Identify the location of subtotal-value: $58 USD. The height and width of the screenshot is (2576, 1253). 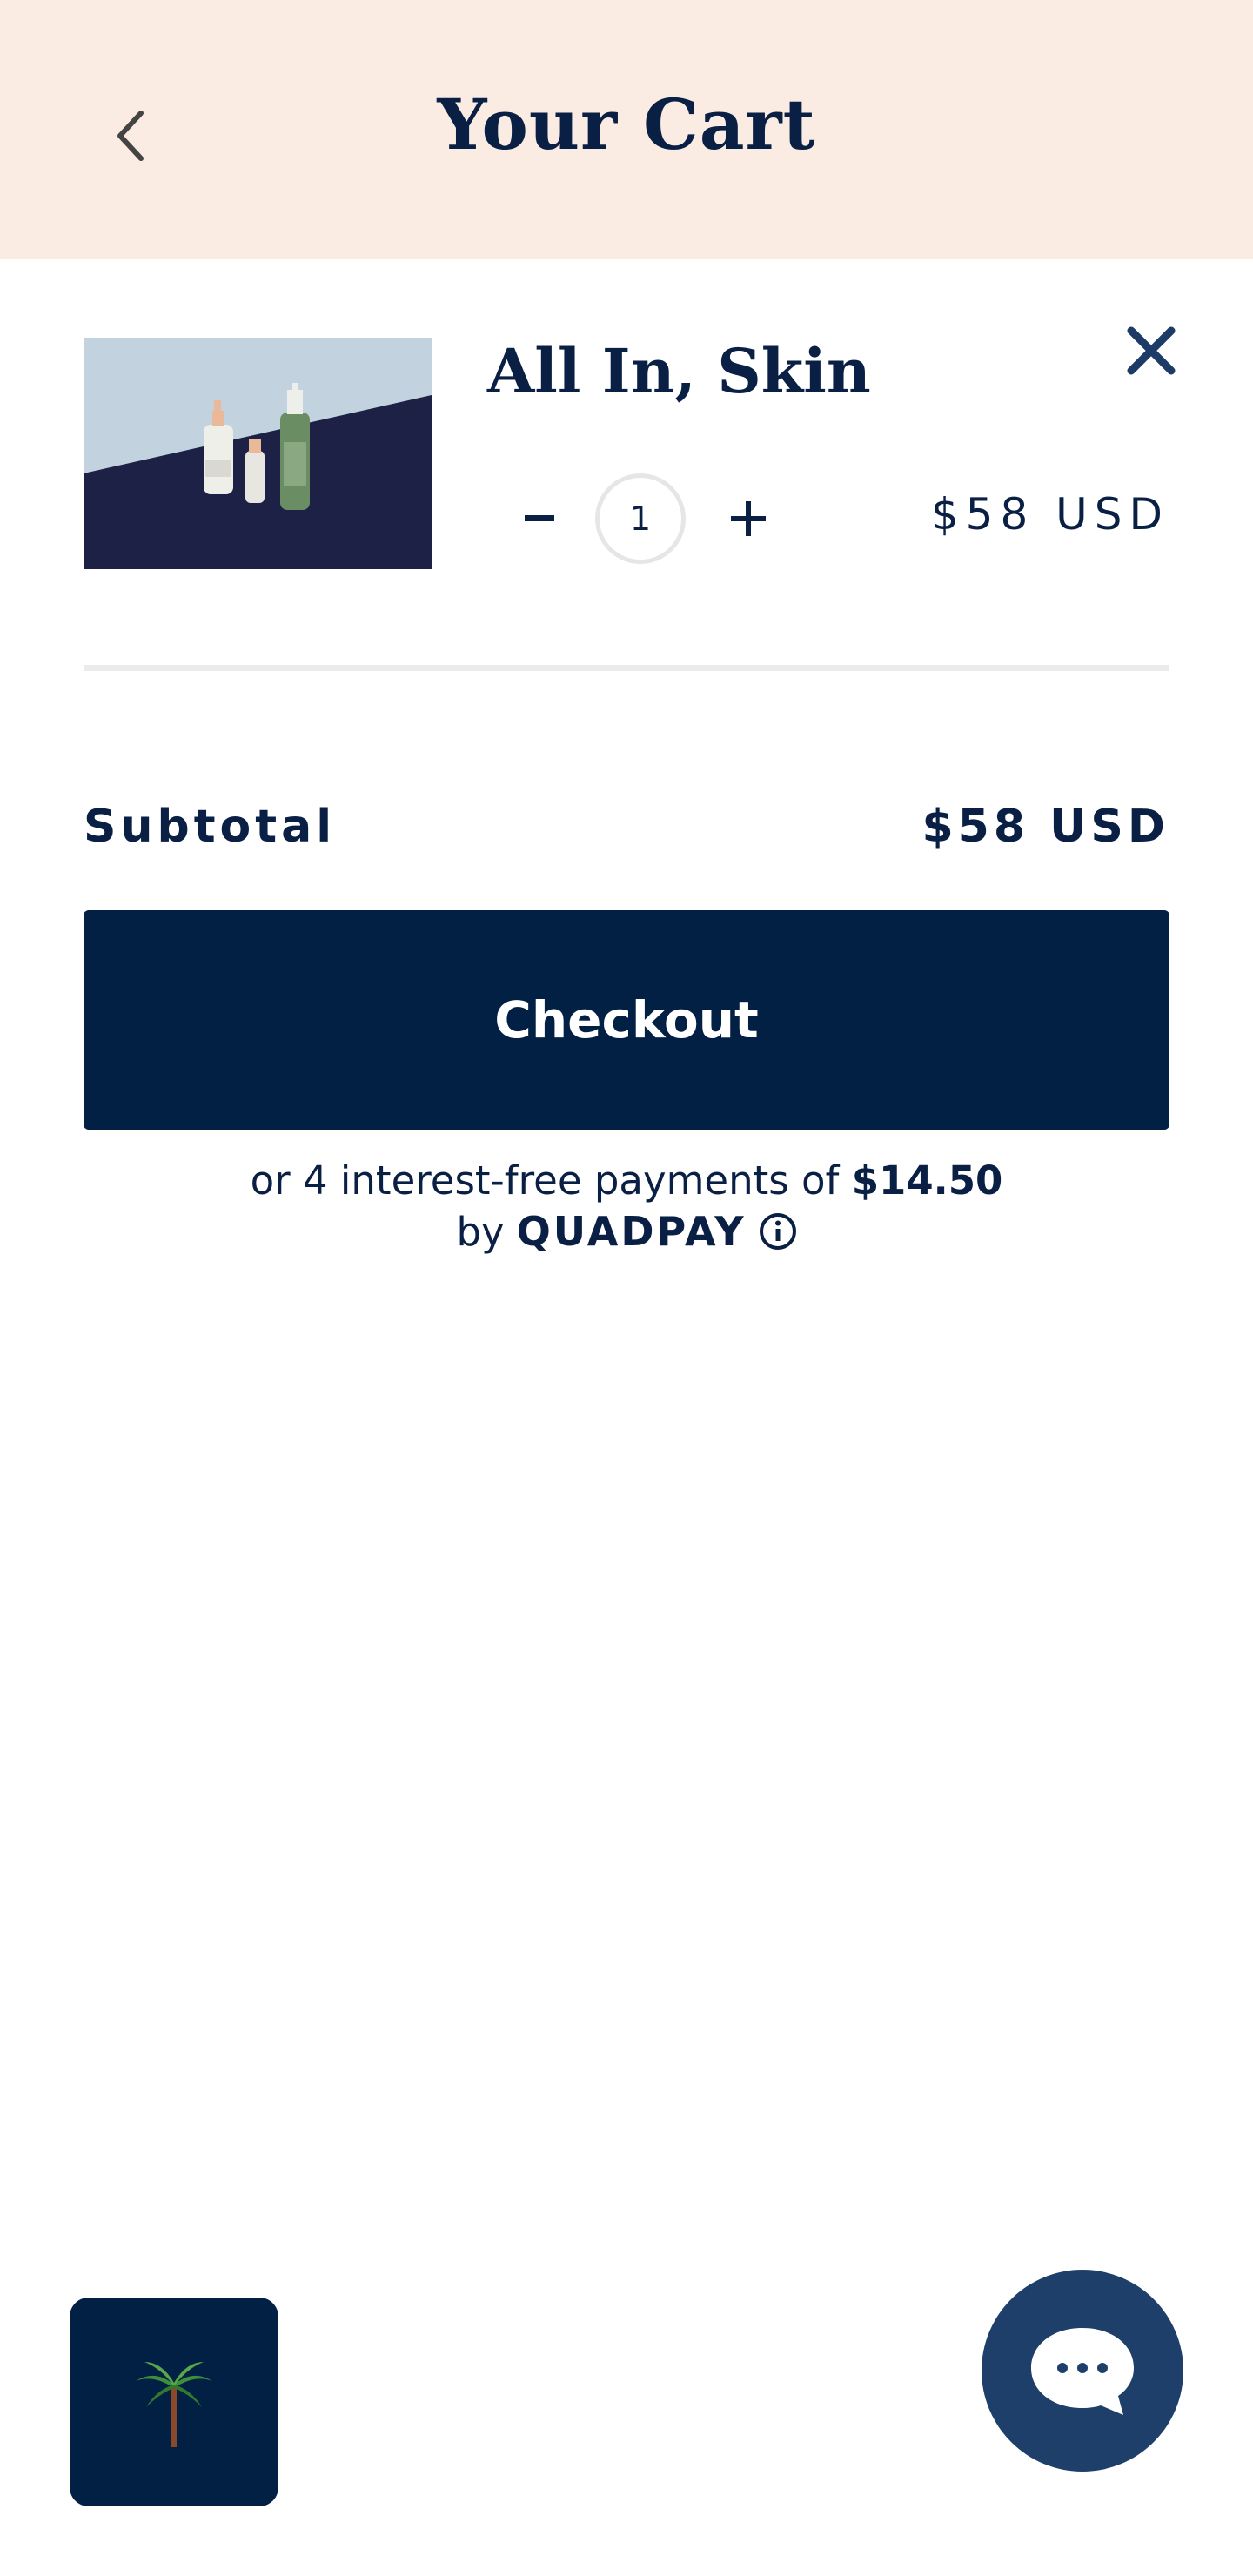
(1045, 827).